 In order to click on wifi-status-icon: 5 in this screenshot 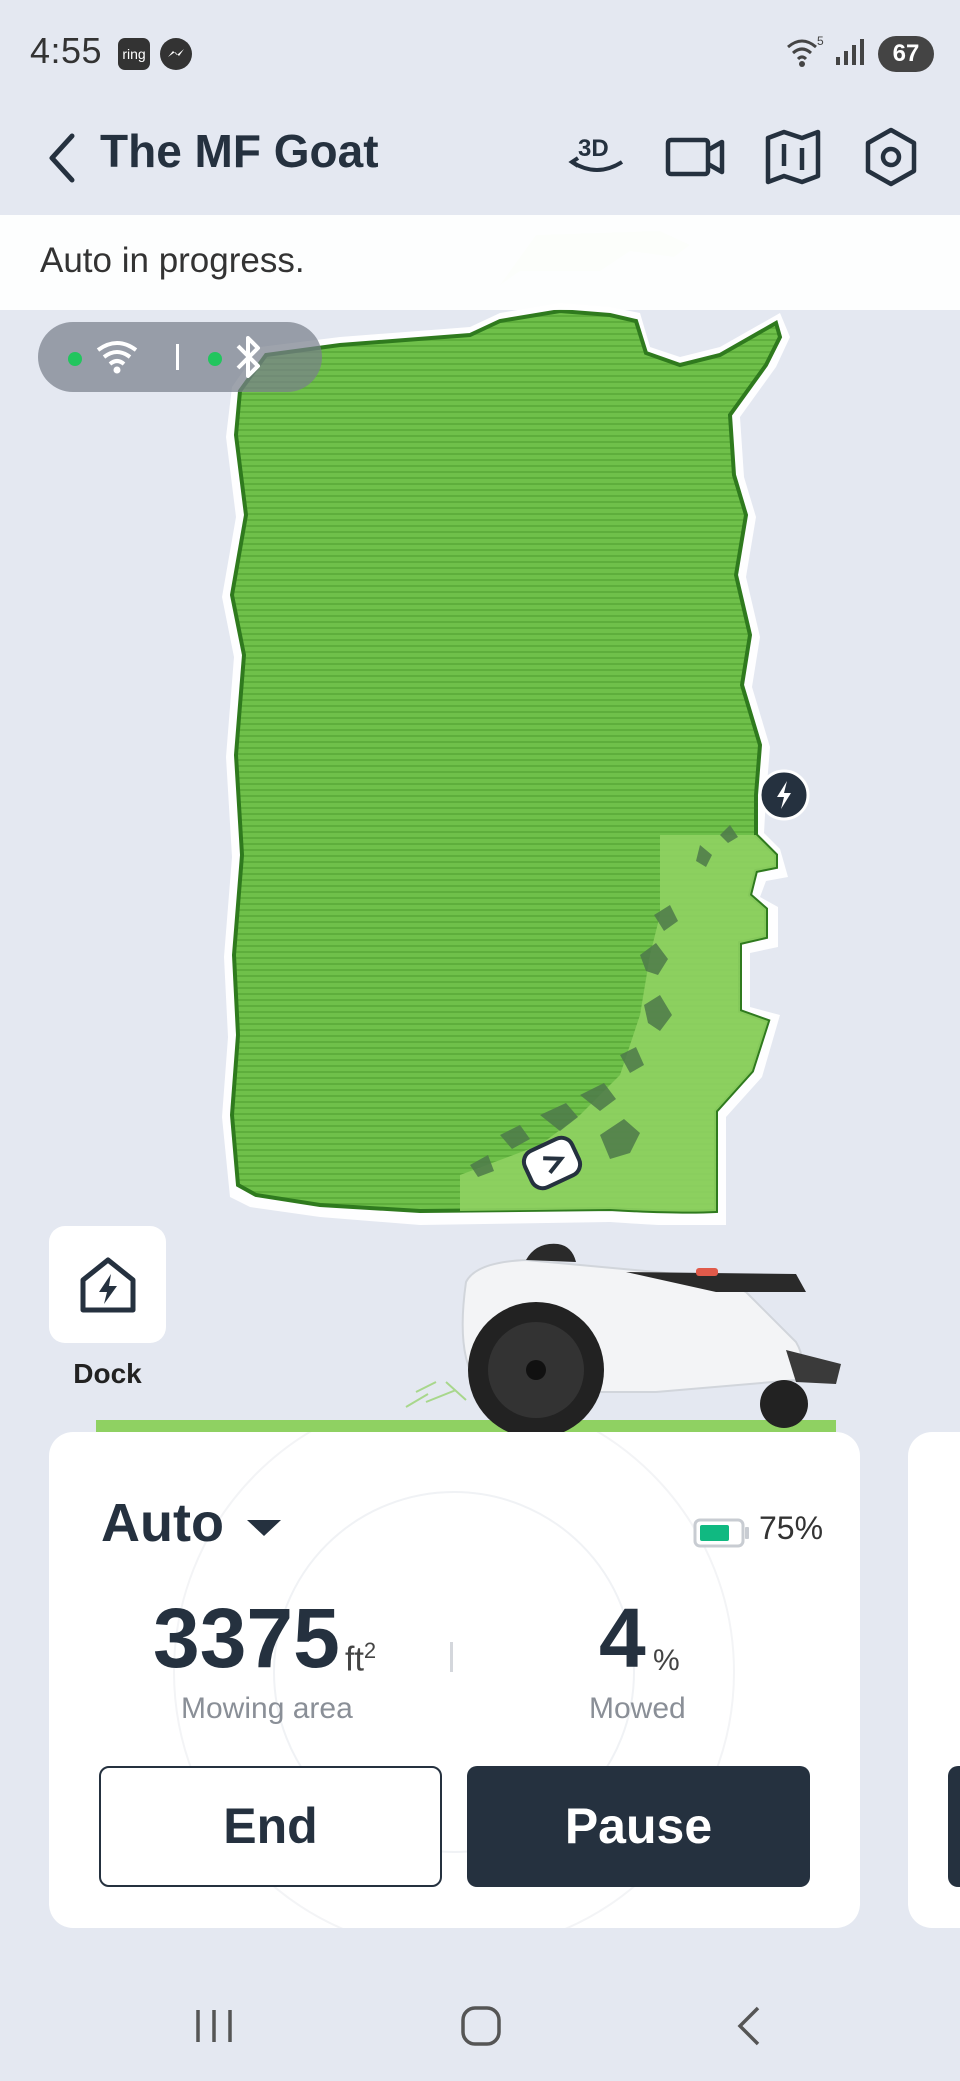, I will do `click(804, 54)`.